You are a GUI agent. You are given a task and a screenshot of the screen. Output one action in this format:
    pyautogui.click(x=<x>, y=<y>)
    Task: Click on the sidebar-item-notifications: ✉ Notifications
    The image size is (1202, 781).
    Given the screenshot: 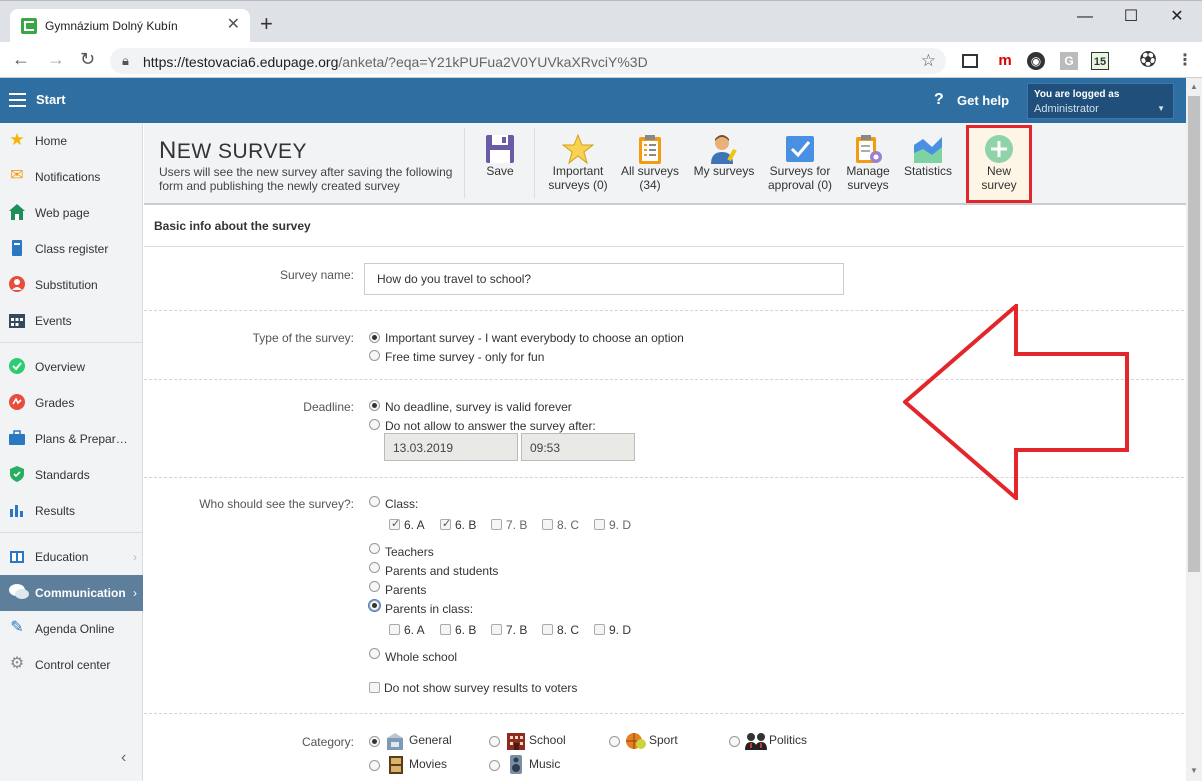 What is the action you would take?
    pyautogui.click(x=71, y=177)
    